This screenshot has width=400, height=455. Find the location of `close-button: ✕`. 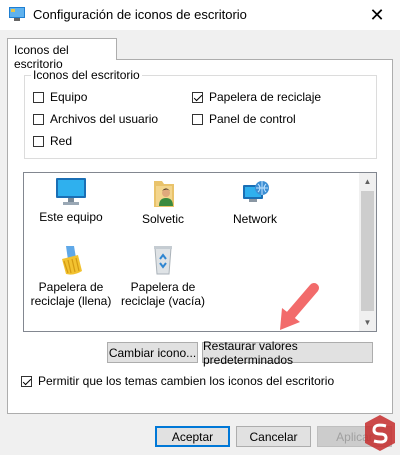

close-button: ✕ is located at coordinates (377, 15).